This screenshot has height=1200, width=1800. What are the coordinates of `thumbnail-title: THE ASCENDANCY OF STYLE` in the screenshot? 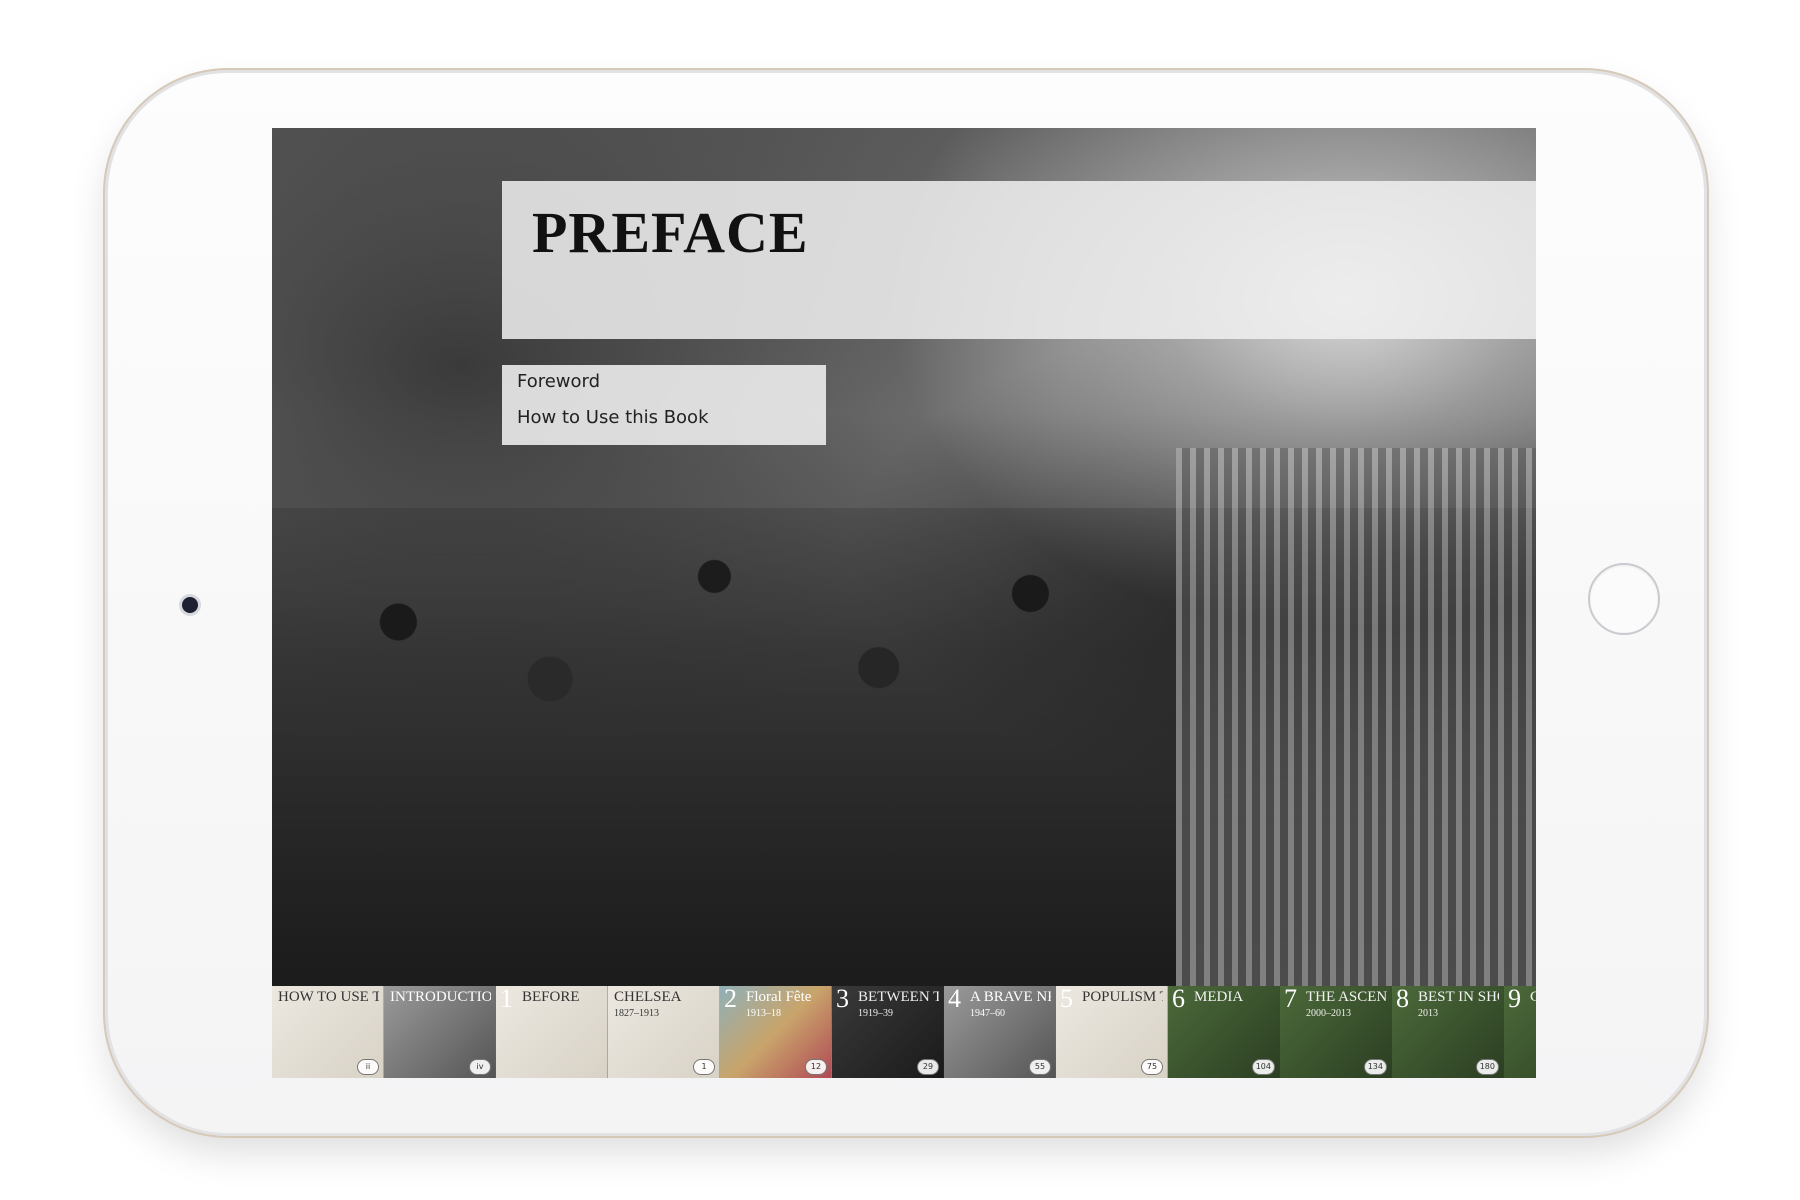 It's located at (1346, 997).